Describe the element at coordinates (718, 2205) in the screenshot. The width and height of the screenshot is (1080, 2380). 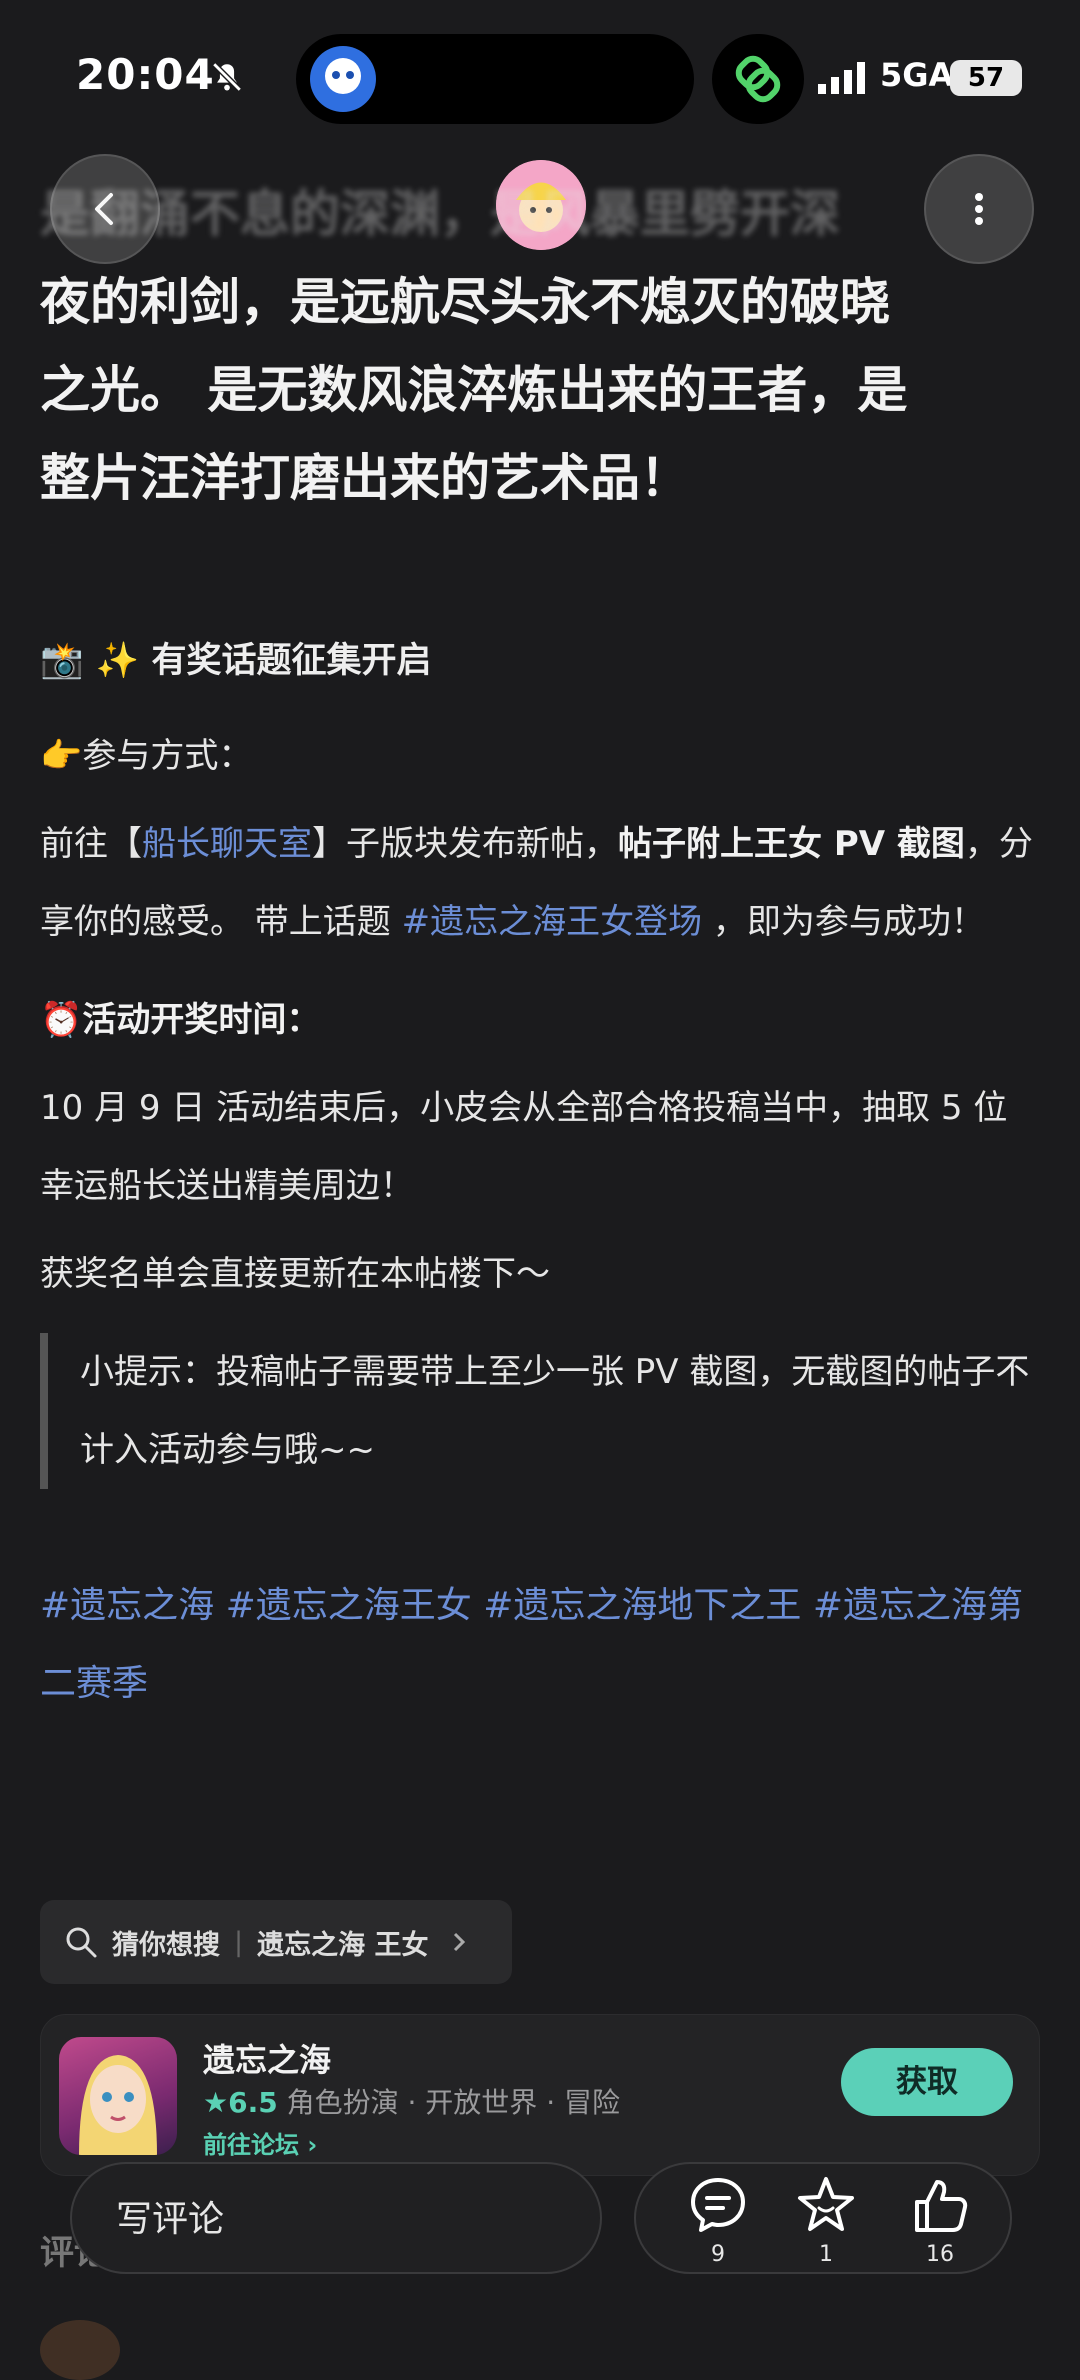
I see `comment-icon` at that location.